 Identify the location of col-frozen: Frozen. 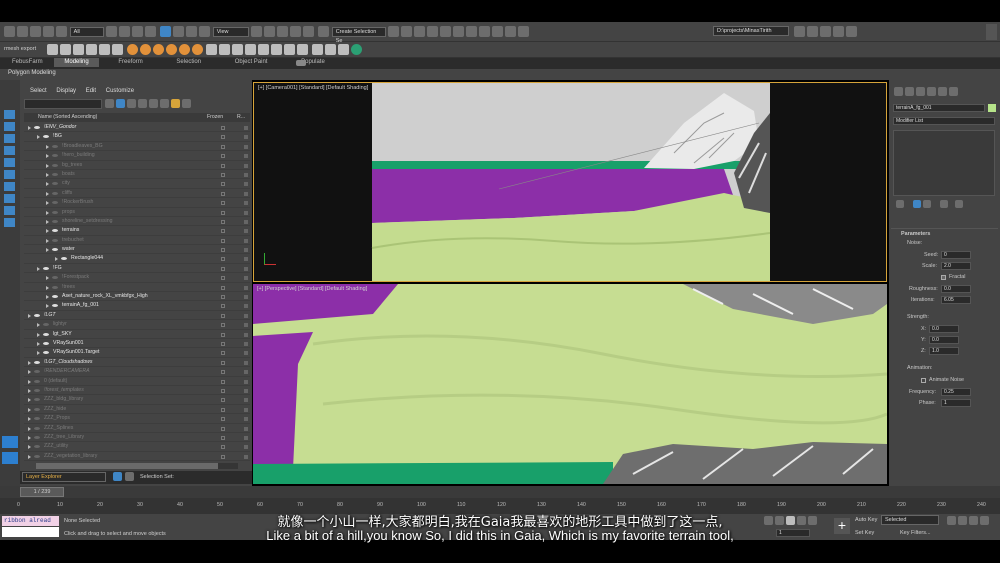
(215, 117).